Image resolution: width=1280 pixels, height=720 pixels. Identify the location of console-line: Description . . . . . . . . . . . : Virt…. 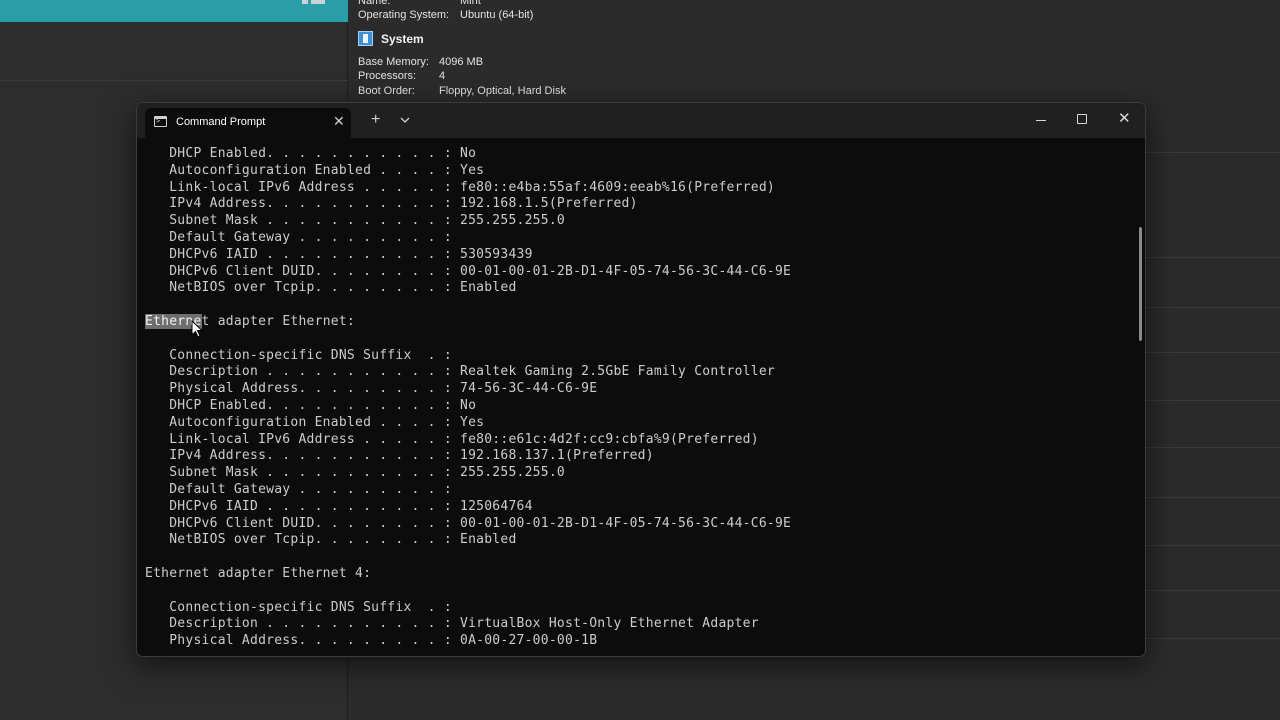
(452, 624).